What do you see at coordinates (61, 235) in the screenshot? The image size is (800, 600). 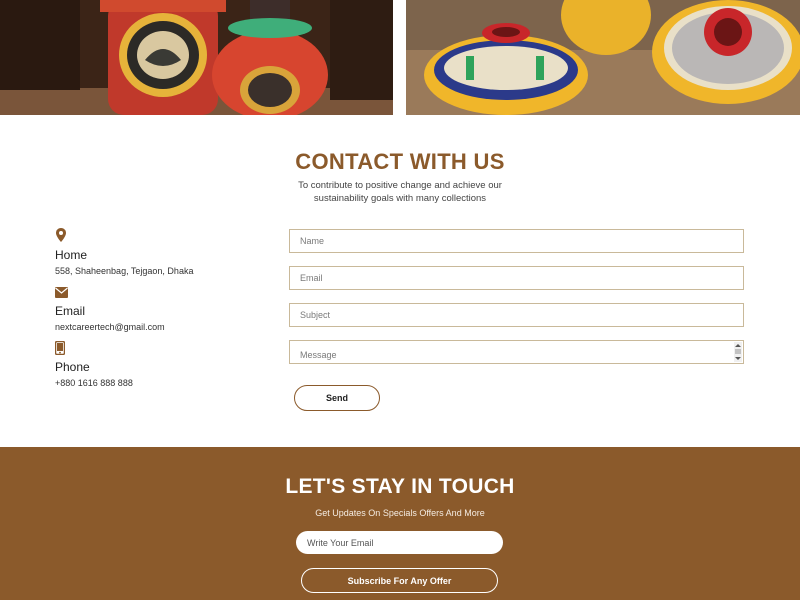 I see `map-pin-icon` at bounding box center [61, 235].